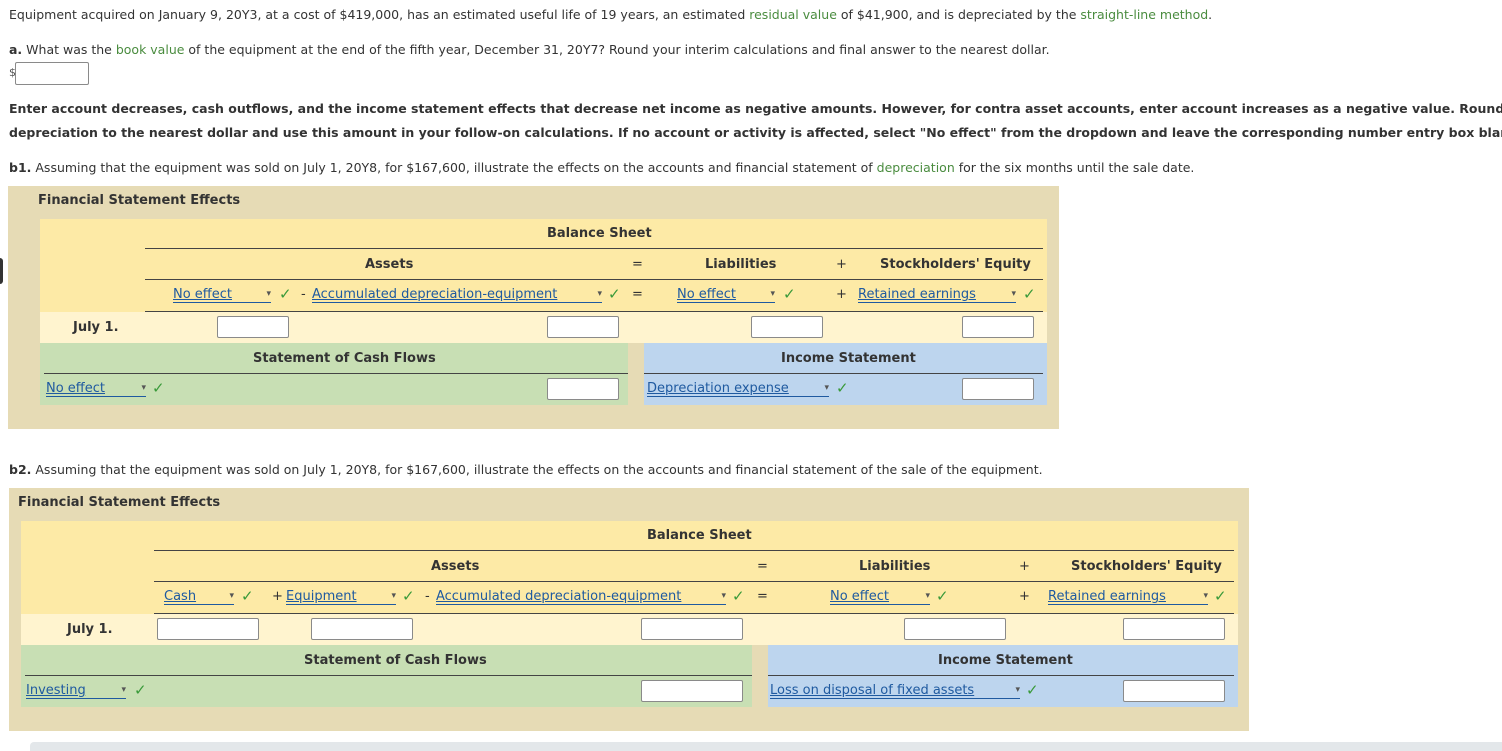 The image size is (1502, 751). I want to click on t2-equity-heading: Stockholders' Equity, so click(1146, 566).